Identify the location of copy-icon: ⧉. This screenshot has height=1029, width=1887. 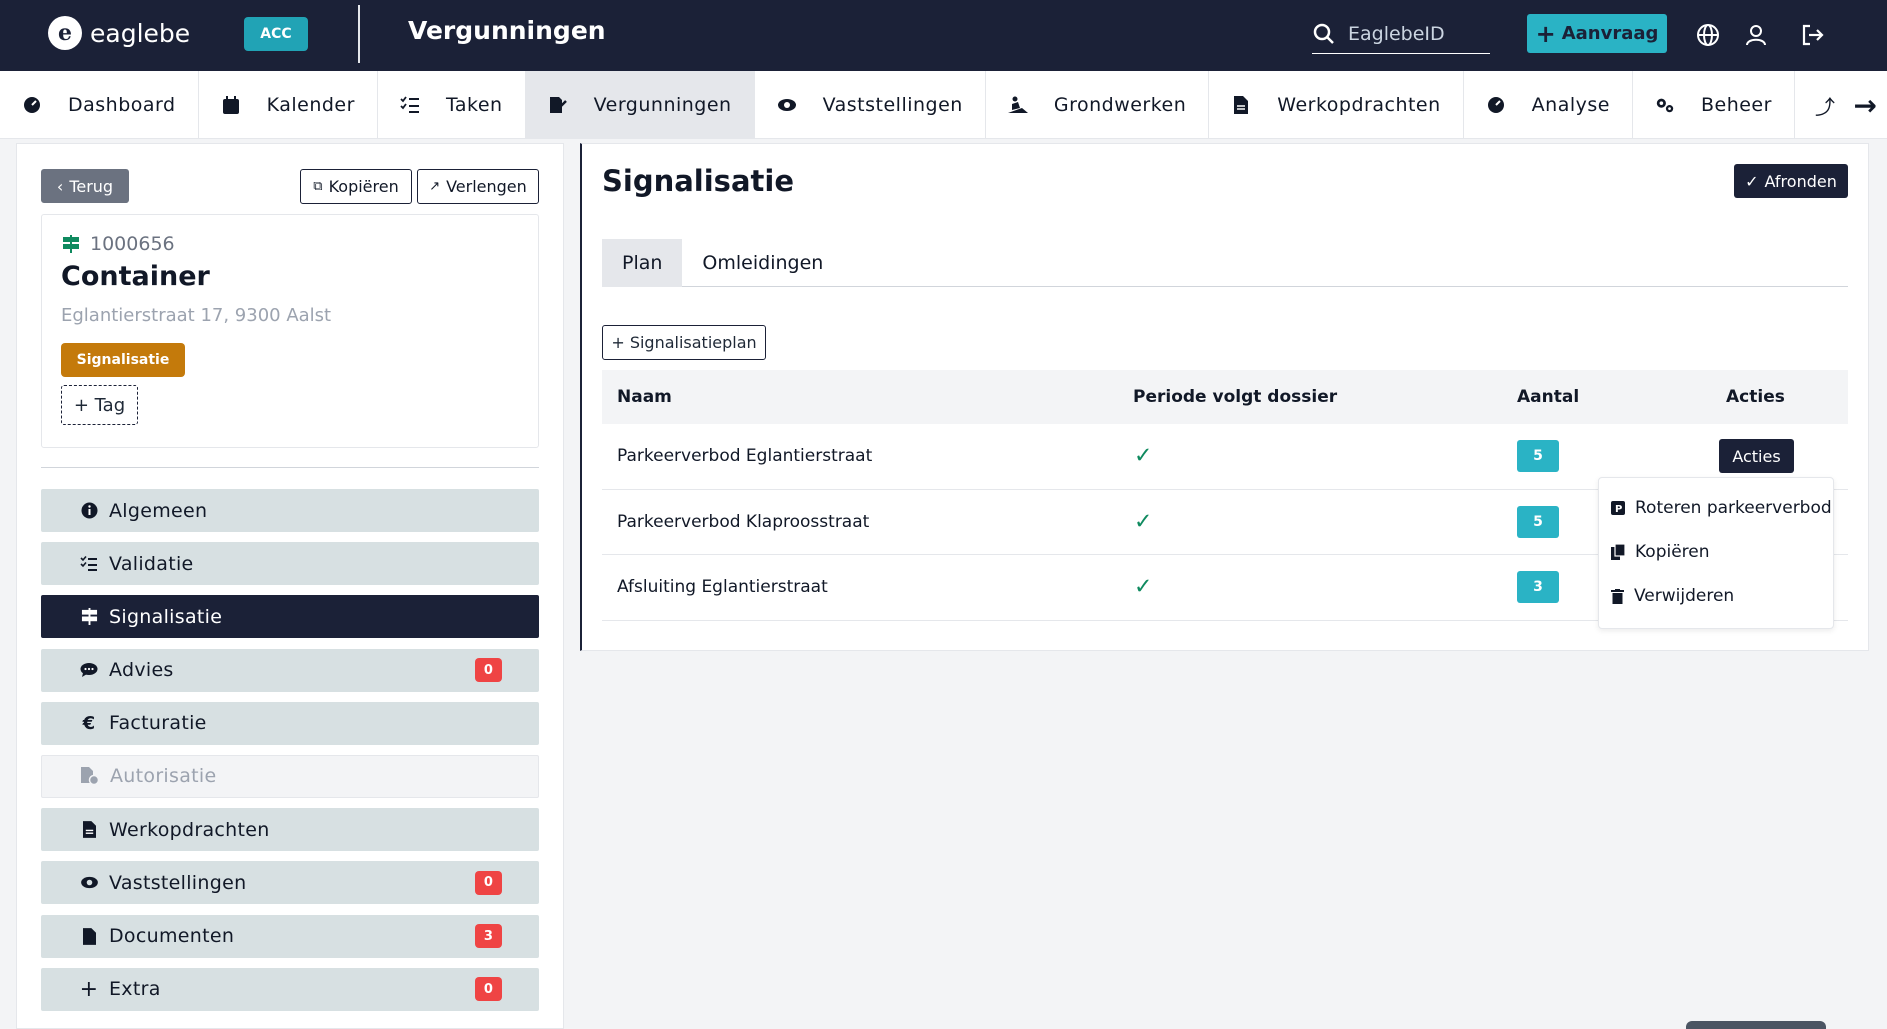
(318, 186).